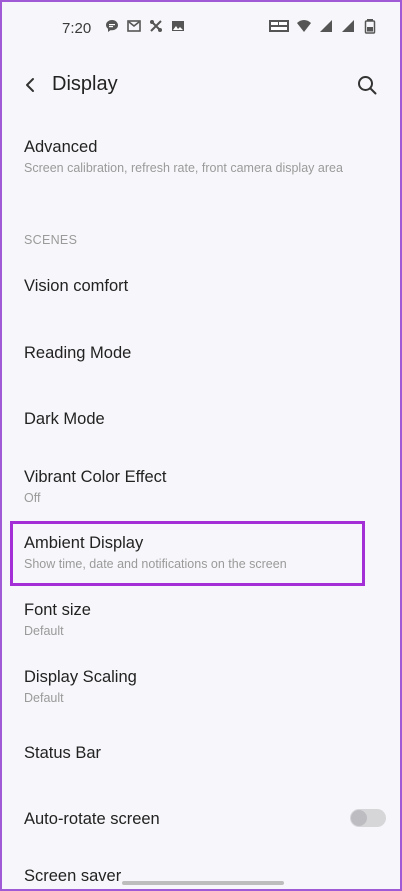 This screenshot has height=891, width=402. What do you see at coordinates (51, 240) in the screenshot?
I see `section-header-scenes: SCENES` at bounding box center [51, 240].